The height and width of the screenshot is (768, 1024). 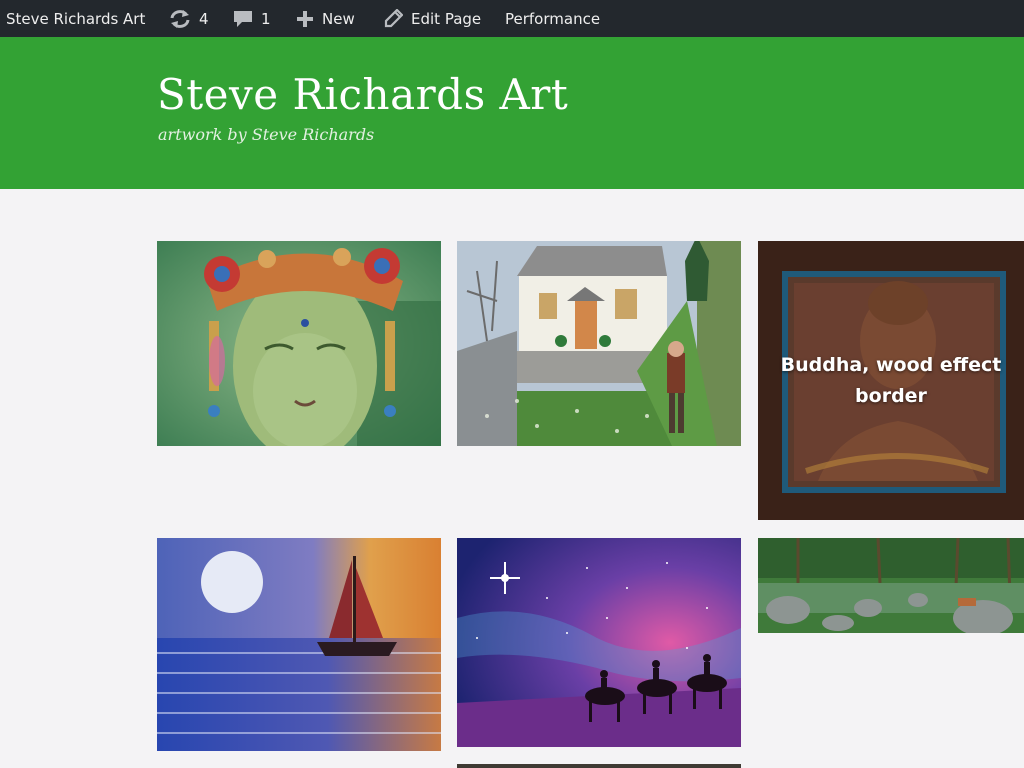 I want to click on comment-icon, so click(x=243, y=18).